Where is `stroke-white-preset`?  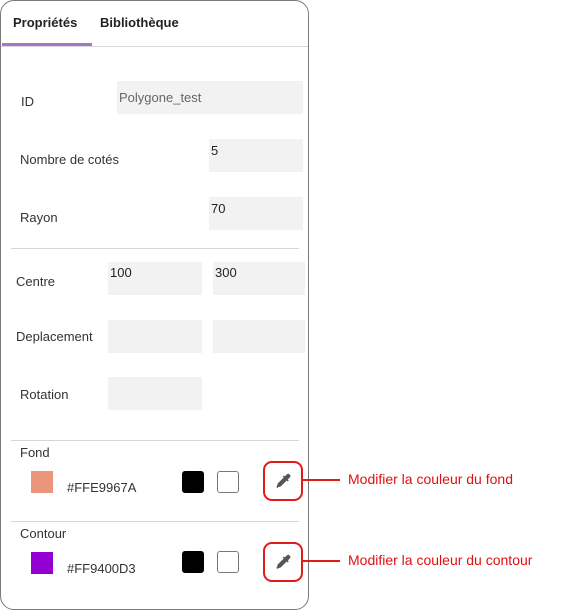
stroke-white-preset is located at coordinates (228, 562).